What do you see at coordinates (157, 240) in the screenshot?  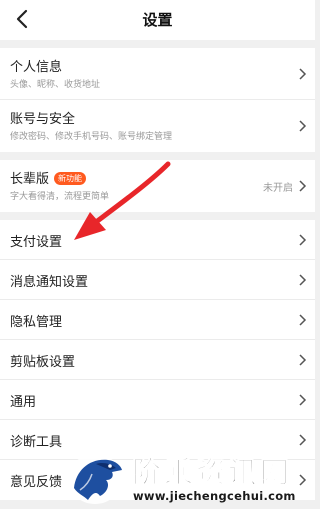 I see `settings-row-payment: 支付设置` at bounding box center [157, 240].